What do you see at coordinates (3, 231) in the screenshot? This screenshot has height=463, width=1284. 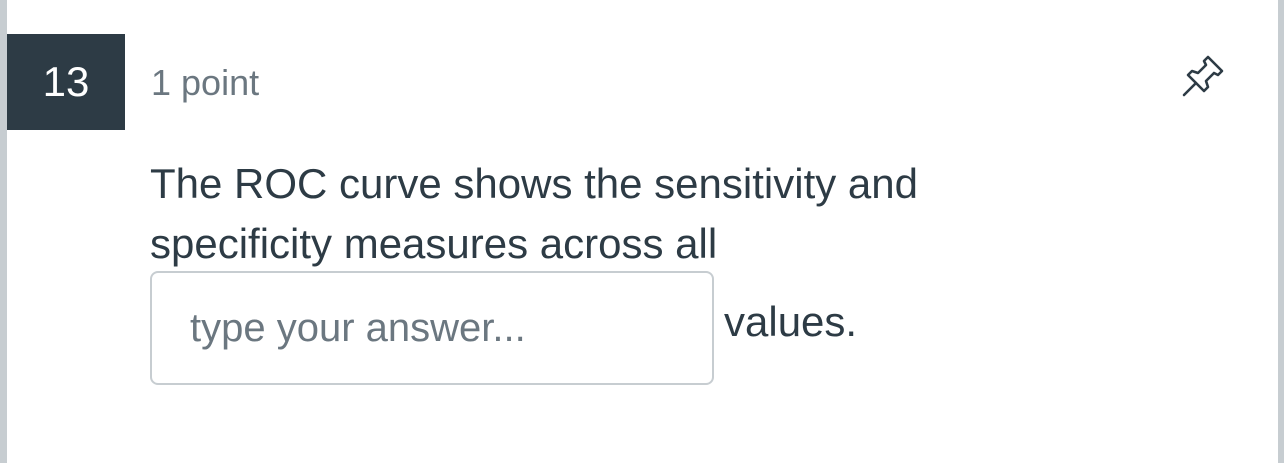 I see `left-border` at bounding box center [3, 231].